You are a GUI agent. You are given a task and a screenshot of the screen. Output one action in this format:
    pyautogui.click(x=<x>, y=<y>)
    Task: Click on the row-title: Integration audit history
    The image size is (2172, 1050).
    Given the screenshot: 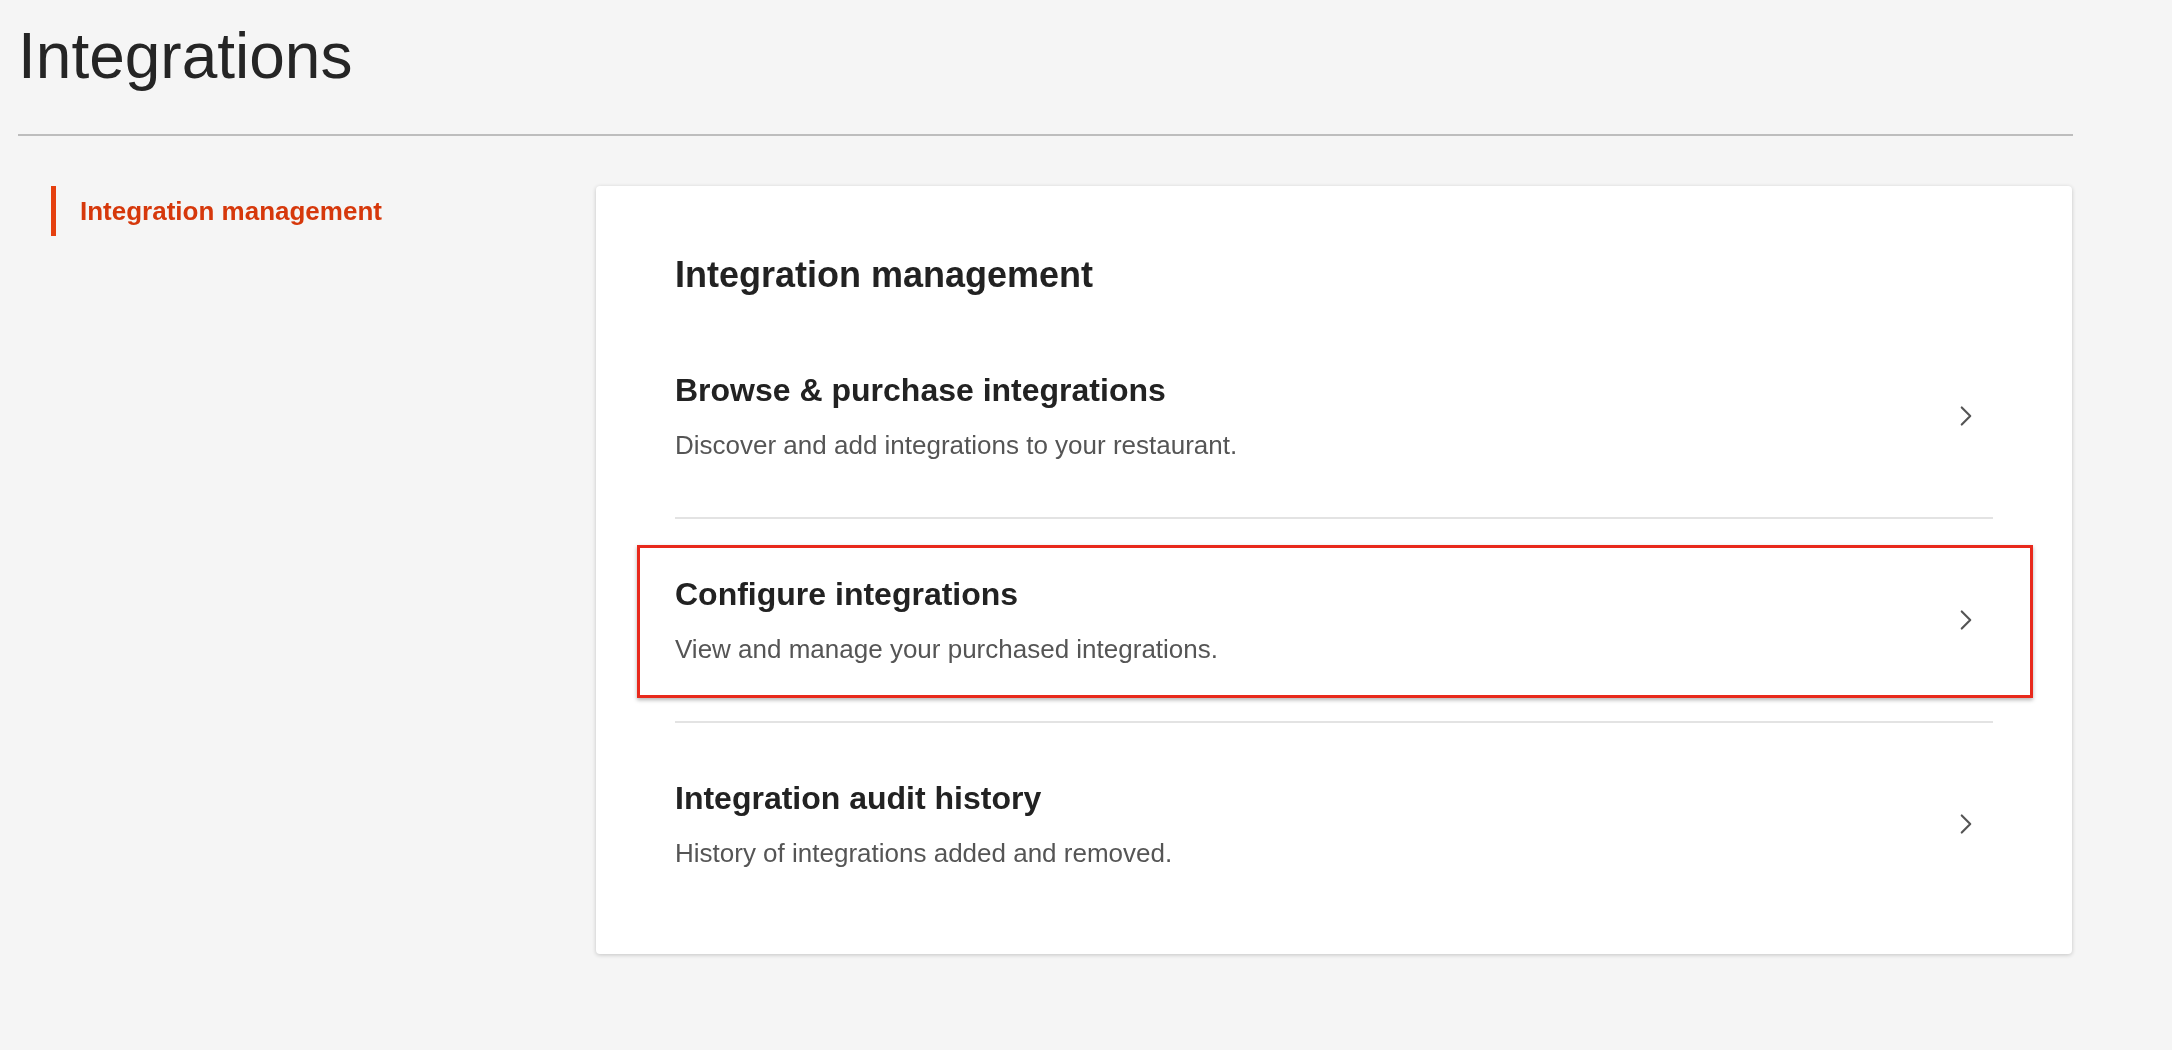 What is the action you would take?
    pyautogui.click(x=859, y=798)
    